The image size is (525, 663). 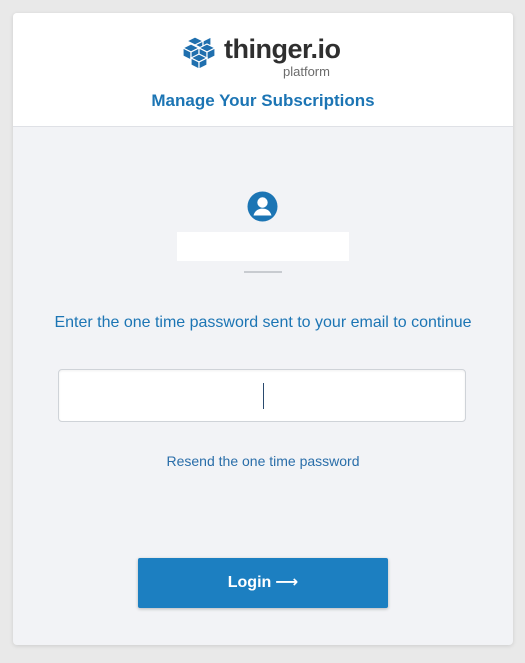 I want to click on user-circle-icon, so click(x=262, y=206).